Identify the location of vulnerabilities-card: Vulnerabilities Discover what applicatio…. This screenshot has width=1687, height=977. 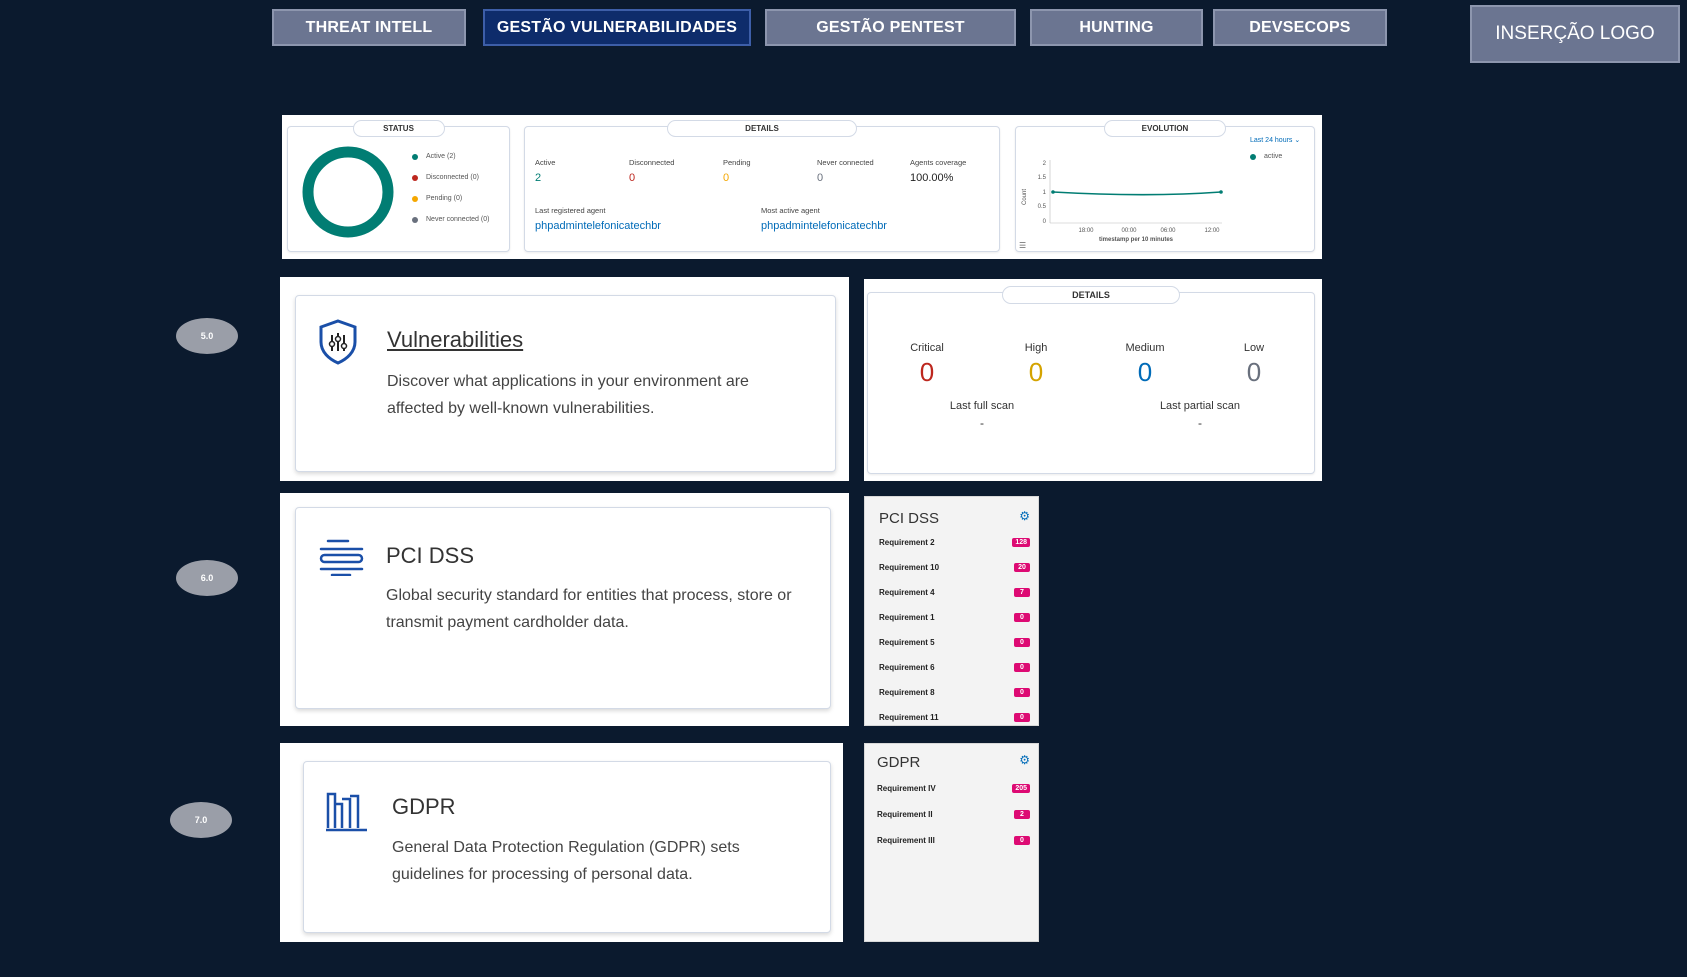
(565, 383).